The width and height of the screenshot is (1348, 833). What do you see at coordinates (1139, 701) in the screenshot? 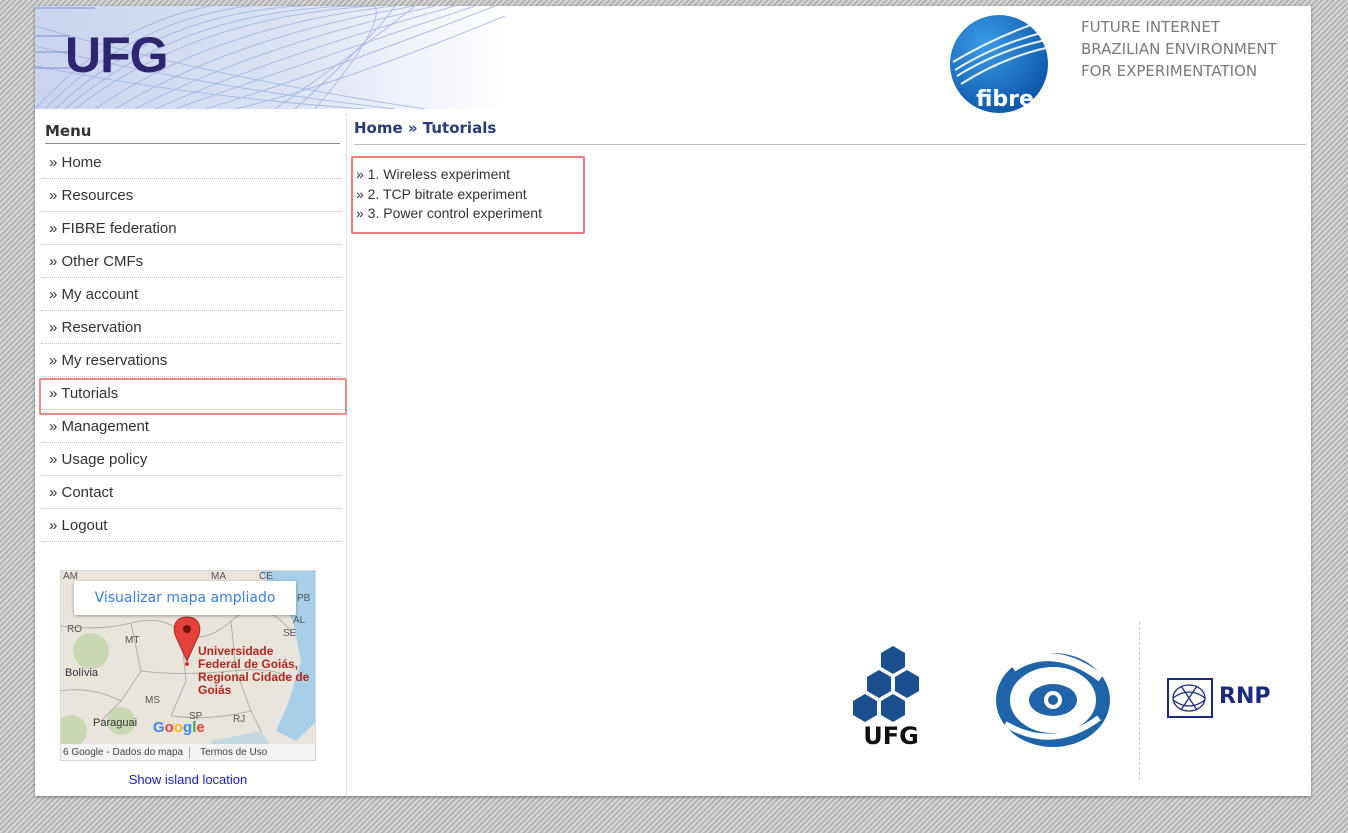
I see `logo-divider` at bounding box center [1139, 701].